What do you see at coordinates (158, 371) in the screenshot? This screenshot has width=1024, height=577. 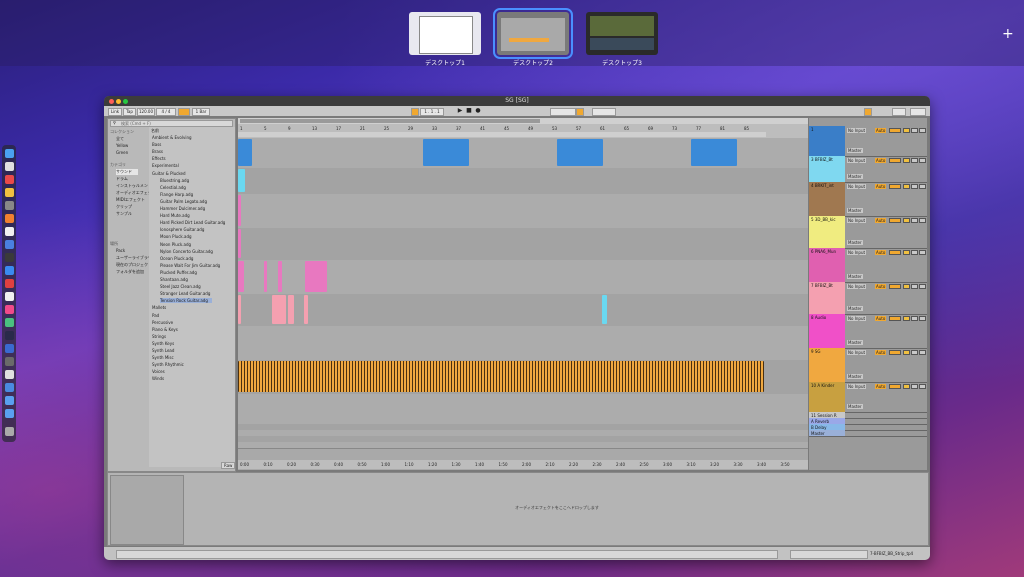 I see `folder-item: Voices` at bounding box center [158, 371].